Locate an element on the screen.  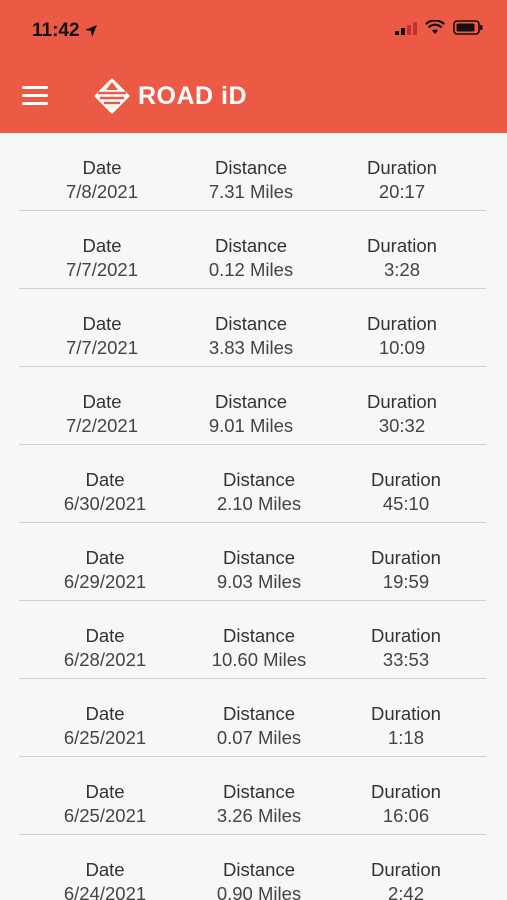
date-column: Date 6/24/2021 is located at coordinates (105, 879).